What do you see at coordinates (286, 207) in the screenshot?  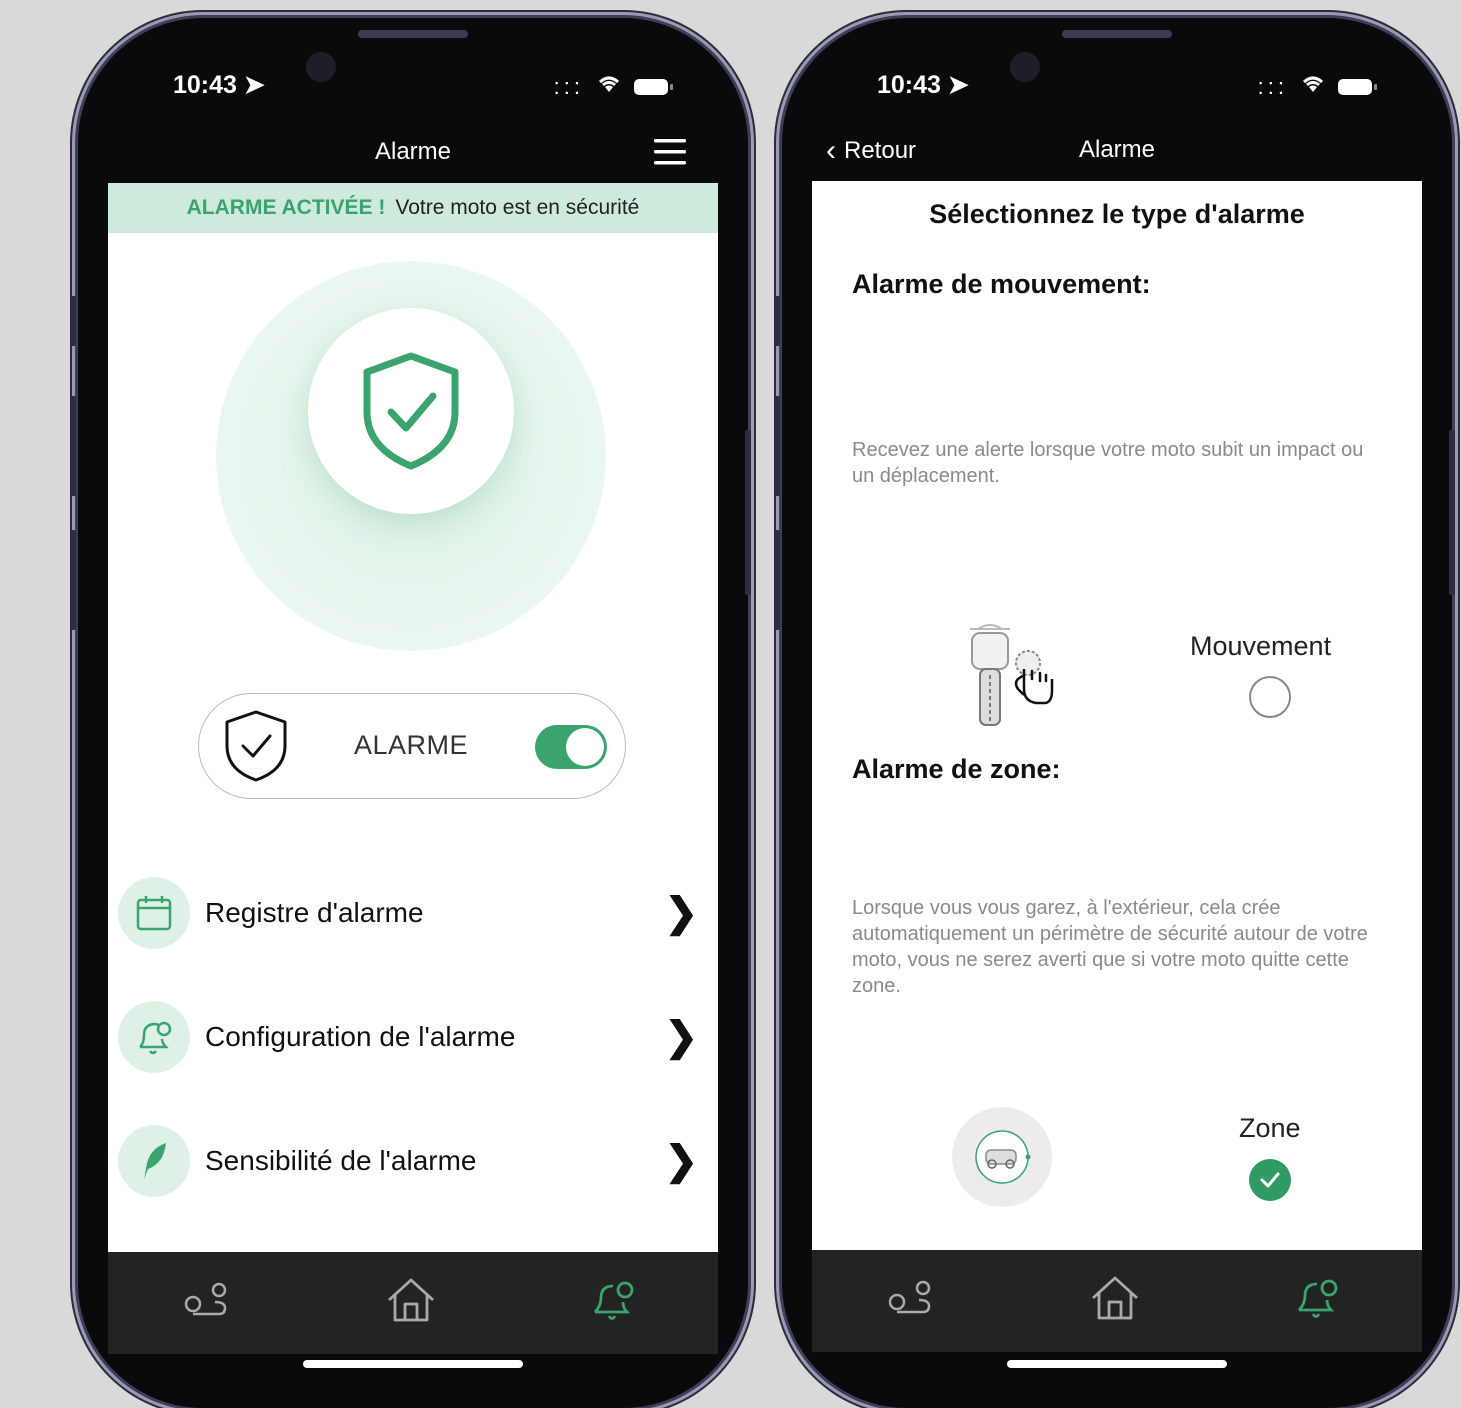 I see `alarm-status-strong: ALARME ACTIVÉE !` at bounding box center [286, 207].